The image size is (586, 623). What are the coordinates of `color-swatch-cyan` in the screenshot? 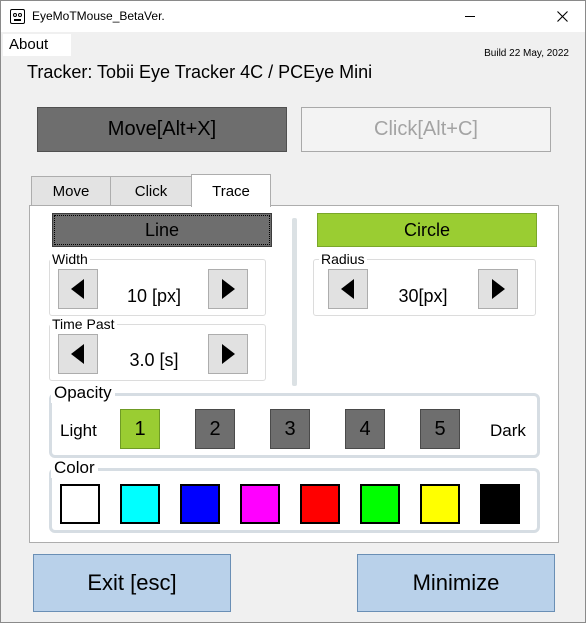 It's located at (140, 504).